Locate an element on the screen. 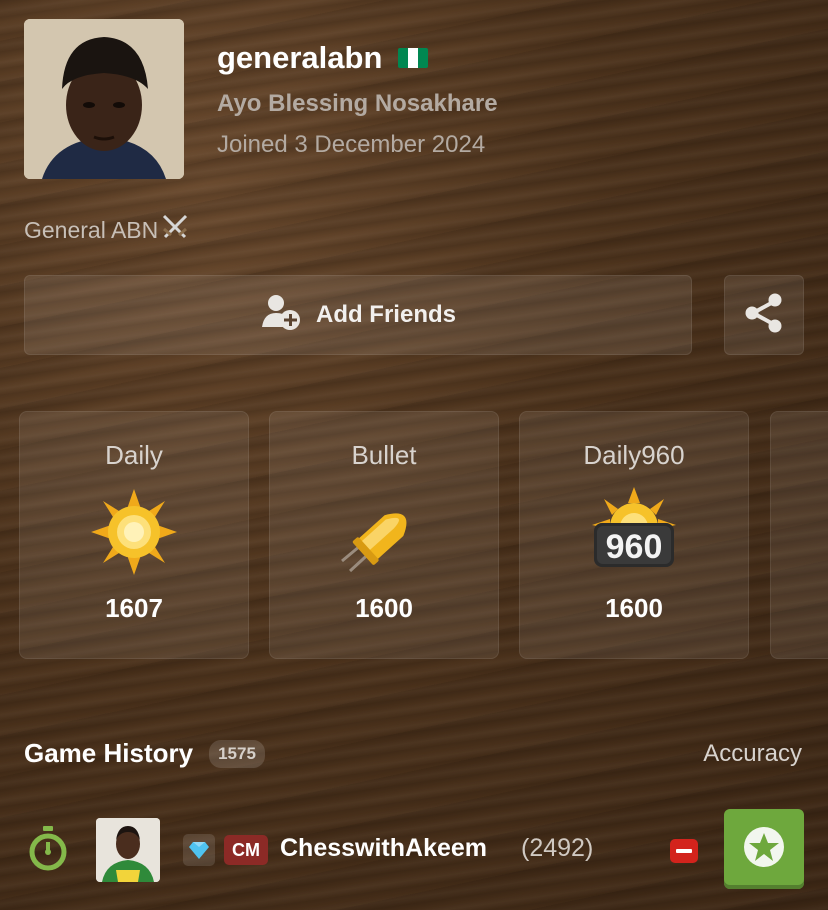 The image size is (828, 910). add-friends-button: Add Friends is located at coordinates (358, 315).